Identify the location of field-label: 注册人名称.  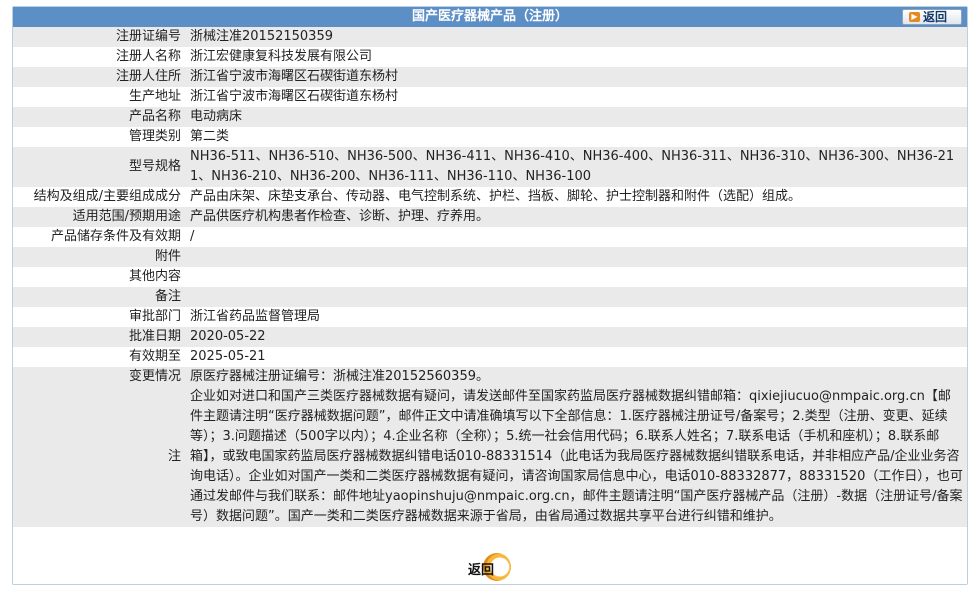
(99, 57).